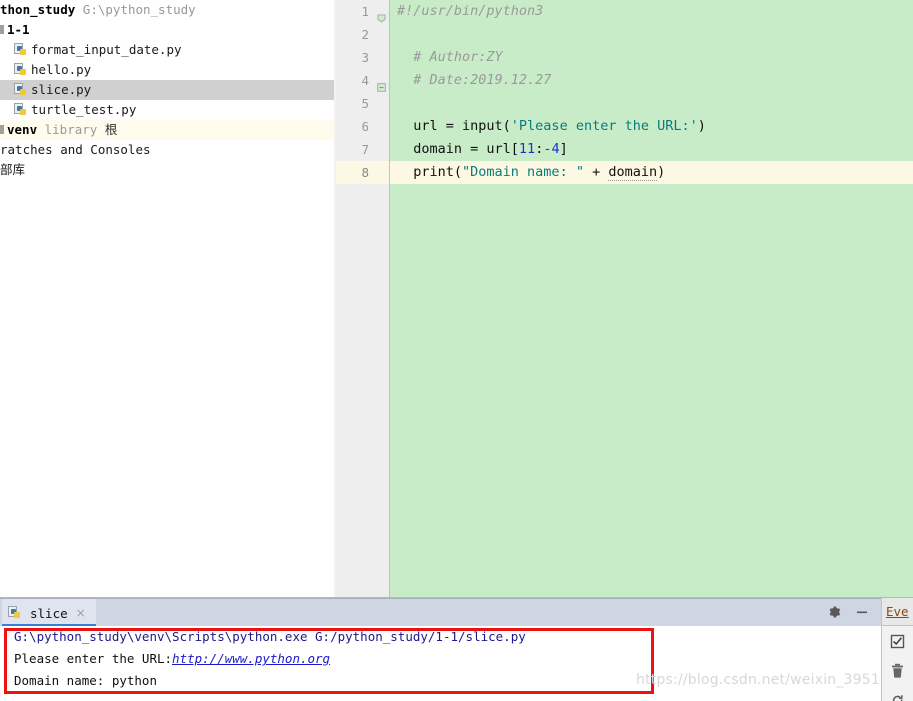 The height and width of the screenshot is (701, 913). Describe the element at coordinates (440, 612) in the screenshot. I see `run-tab-bar: slice ×` at that location.